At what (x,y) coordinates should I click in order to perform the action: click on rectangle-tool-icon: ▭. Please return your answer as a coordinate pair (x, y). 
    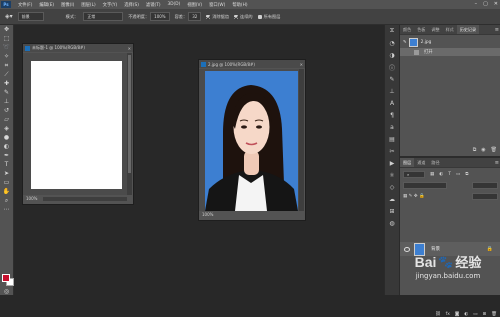
    Looking at the image, I should click on (6, 182).